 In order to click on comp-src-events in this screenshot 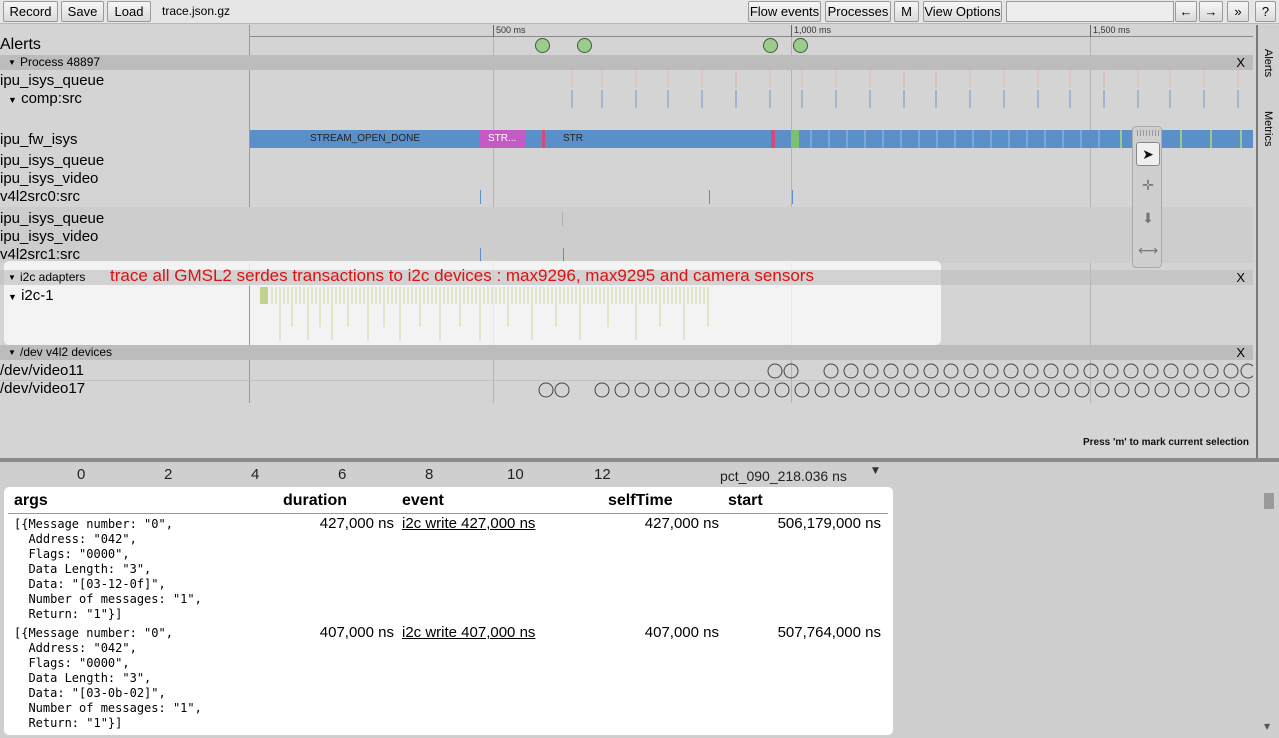, I will do `click(751, 90)`.